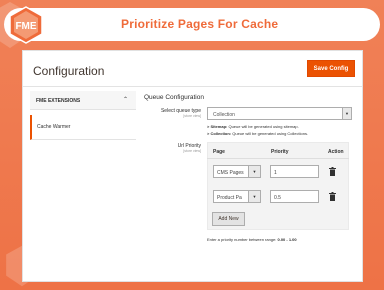 This screenshot has width=384, height=290. Describe the element at coordinates (294, 171) in the screenshot. I see `row-1-priority-input: 1` at that location.